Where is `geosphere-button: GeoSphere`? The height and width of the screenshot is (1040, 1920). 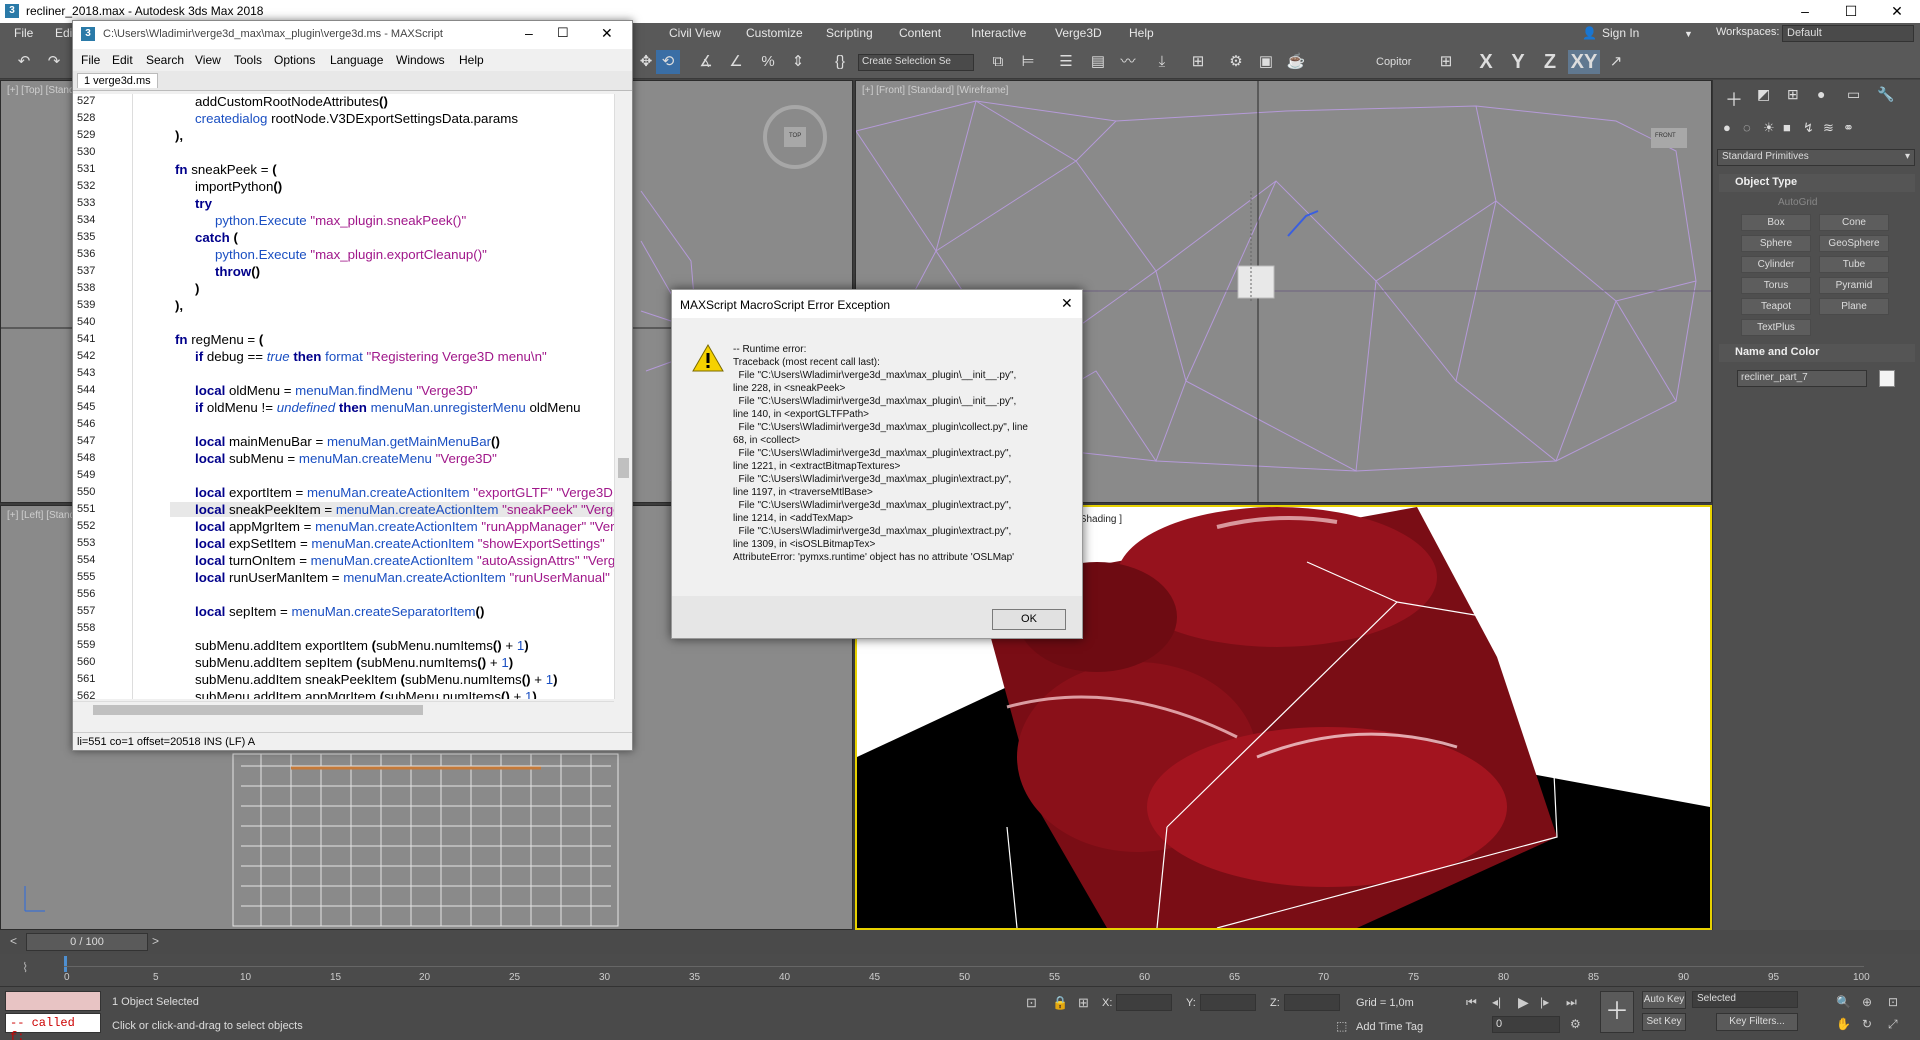
geosphere-button: GeoSphere is located at coordinates (1854, 243).